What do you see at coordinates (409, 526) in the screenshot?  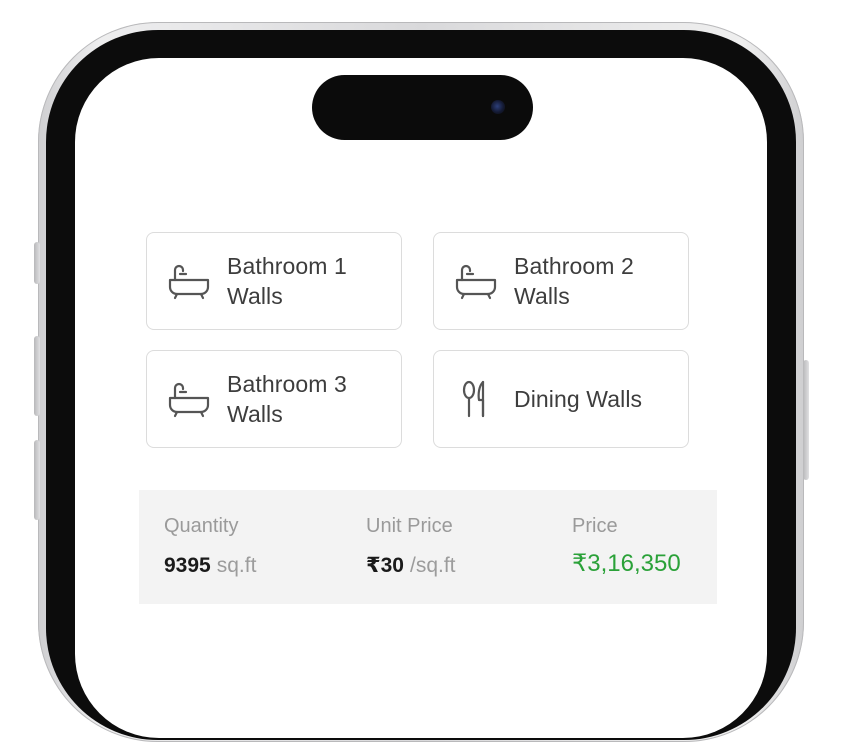 I see `unit-price-label: Unit Price` at bounding box center [409, 526].